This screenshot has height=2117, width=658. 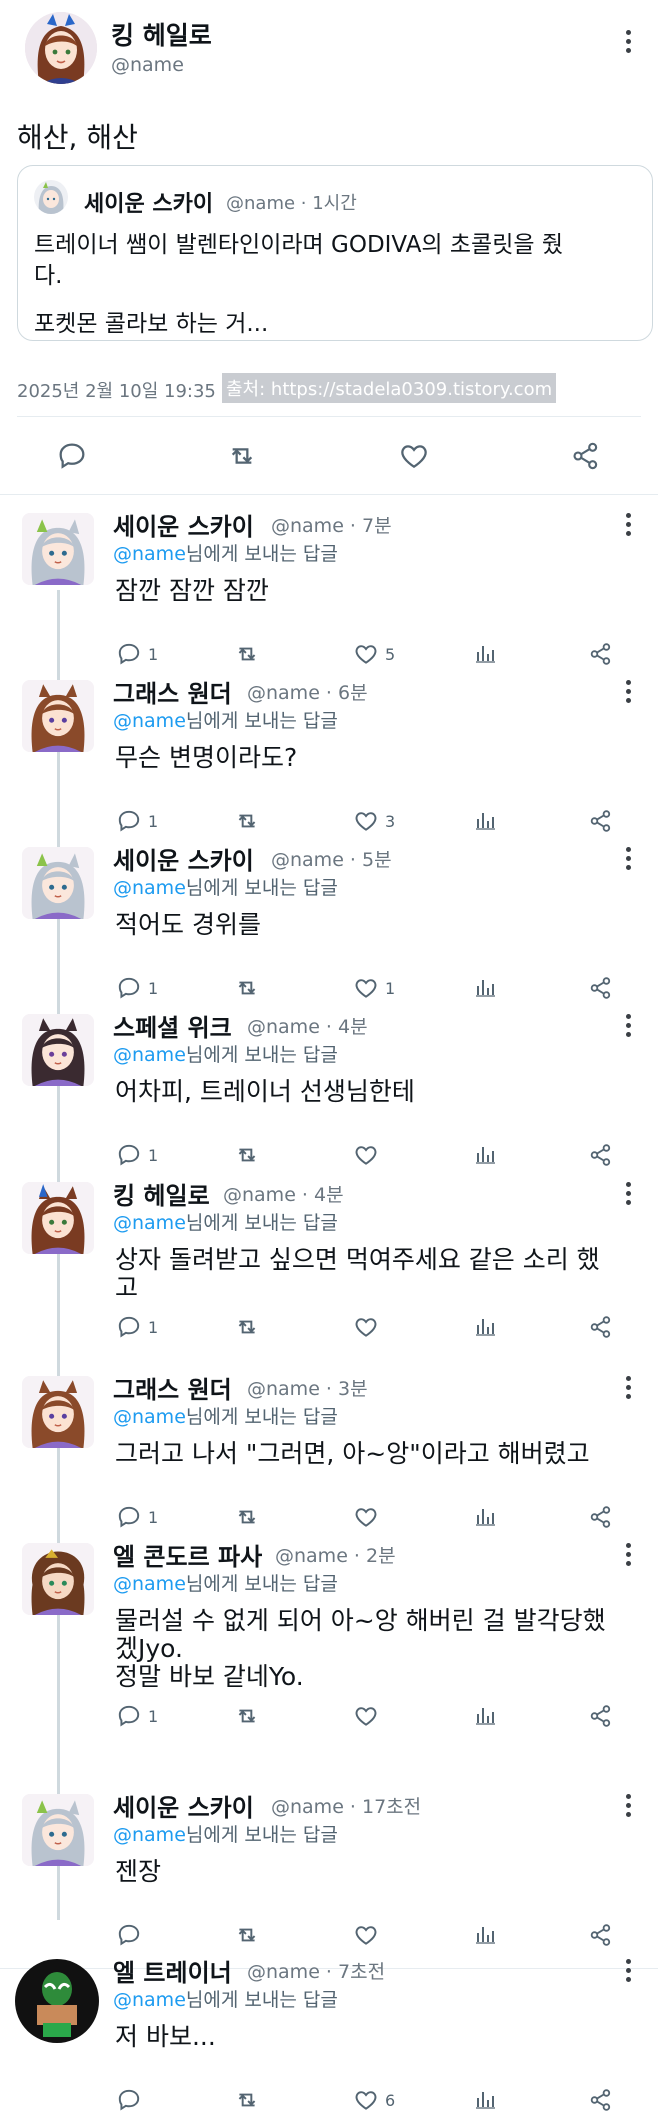 I want to click on author-meta: @name · 7초전, so click(x=316, y=1970).